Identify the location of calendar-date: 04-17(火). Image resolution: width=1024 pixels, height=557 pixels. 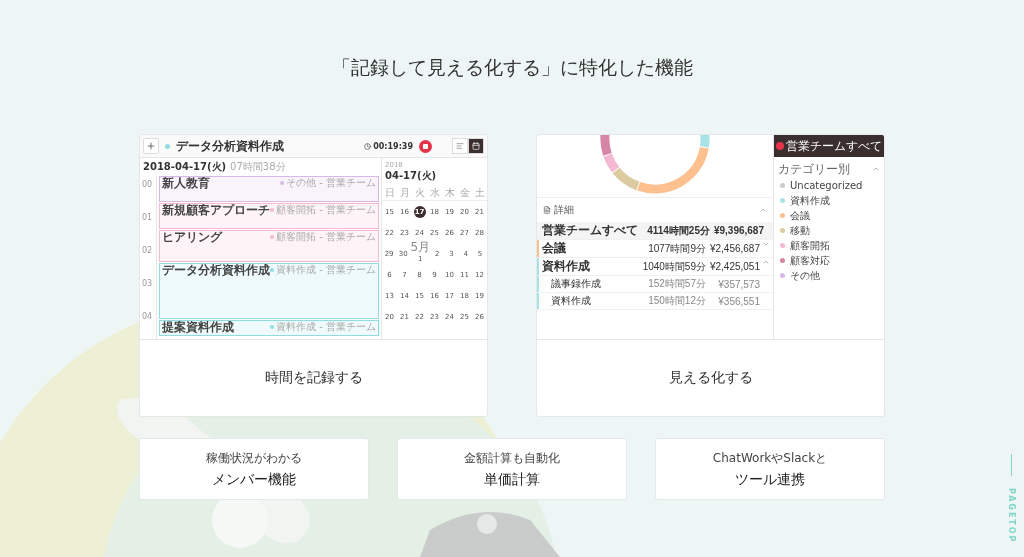
(411, 176).